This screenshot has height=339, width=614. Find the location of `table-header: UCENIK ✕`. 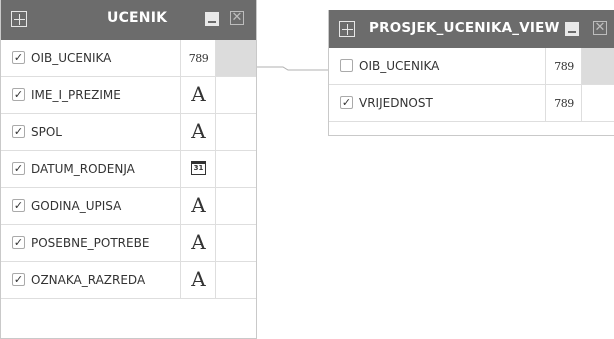

table-header: UCENIK ✕ is located at coordinates (128, 20).